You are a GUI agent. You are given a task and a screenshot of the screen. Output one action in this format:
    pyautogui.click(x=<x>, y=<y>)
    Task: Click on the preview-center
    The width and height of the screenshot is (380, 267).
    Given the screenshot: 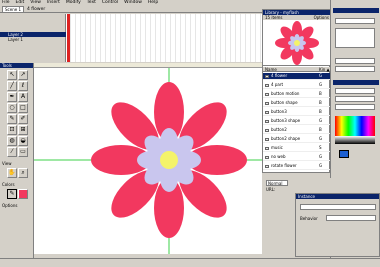 What is the action you would take?
    pyautogui.click(x=297, y=43)
    